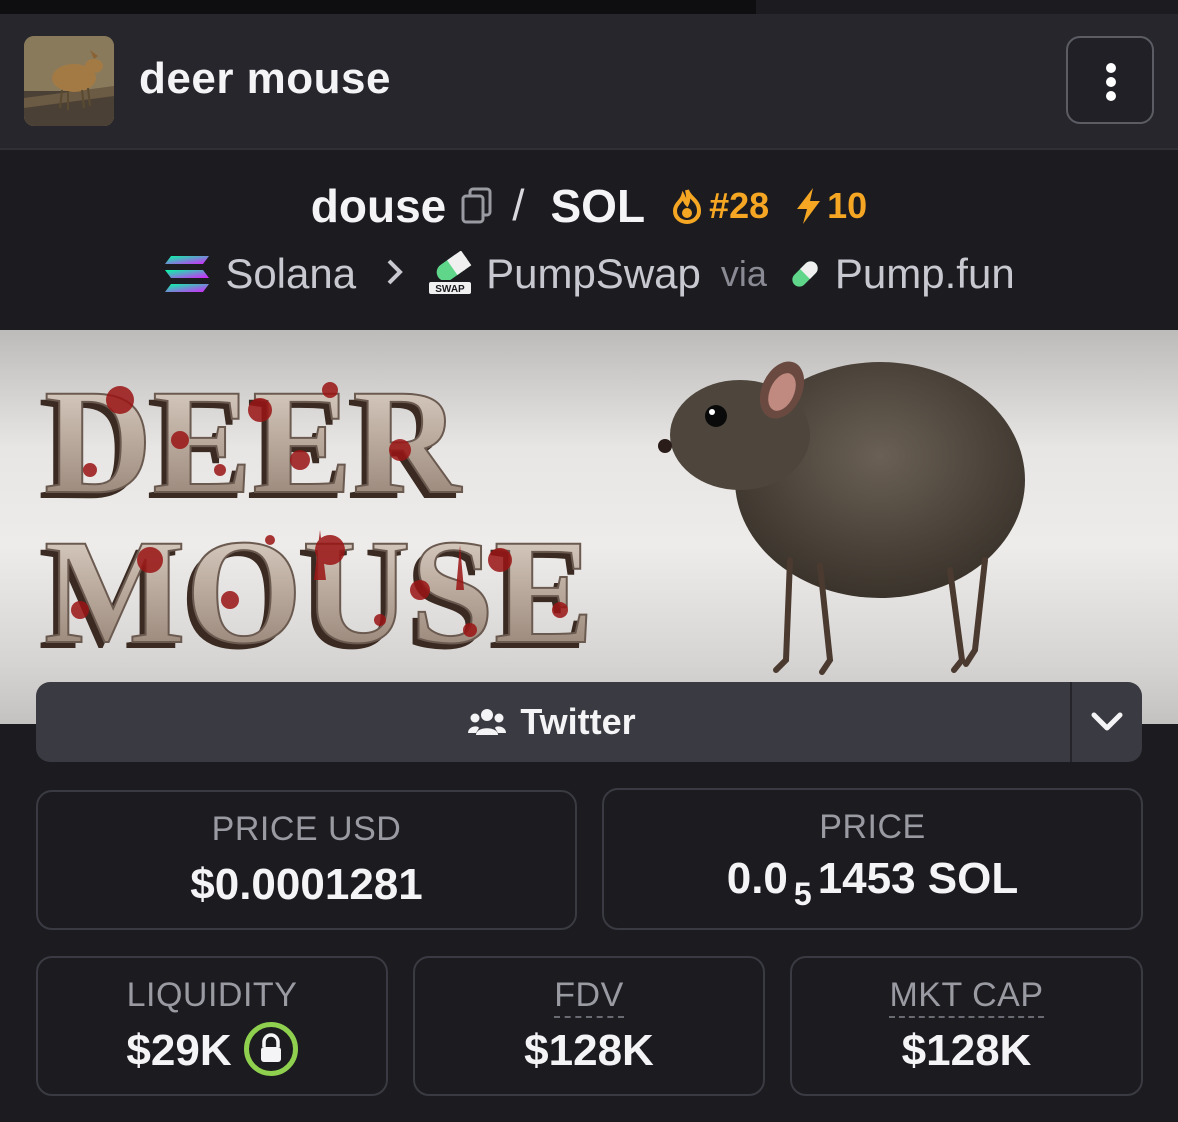  What do you see at coordinates (265, 78) in the screenshot?
I see `page-title: deer mouse` at bounding box center [265, 78].